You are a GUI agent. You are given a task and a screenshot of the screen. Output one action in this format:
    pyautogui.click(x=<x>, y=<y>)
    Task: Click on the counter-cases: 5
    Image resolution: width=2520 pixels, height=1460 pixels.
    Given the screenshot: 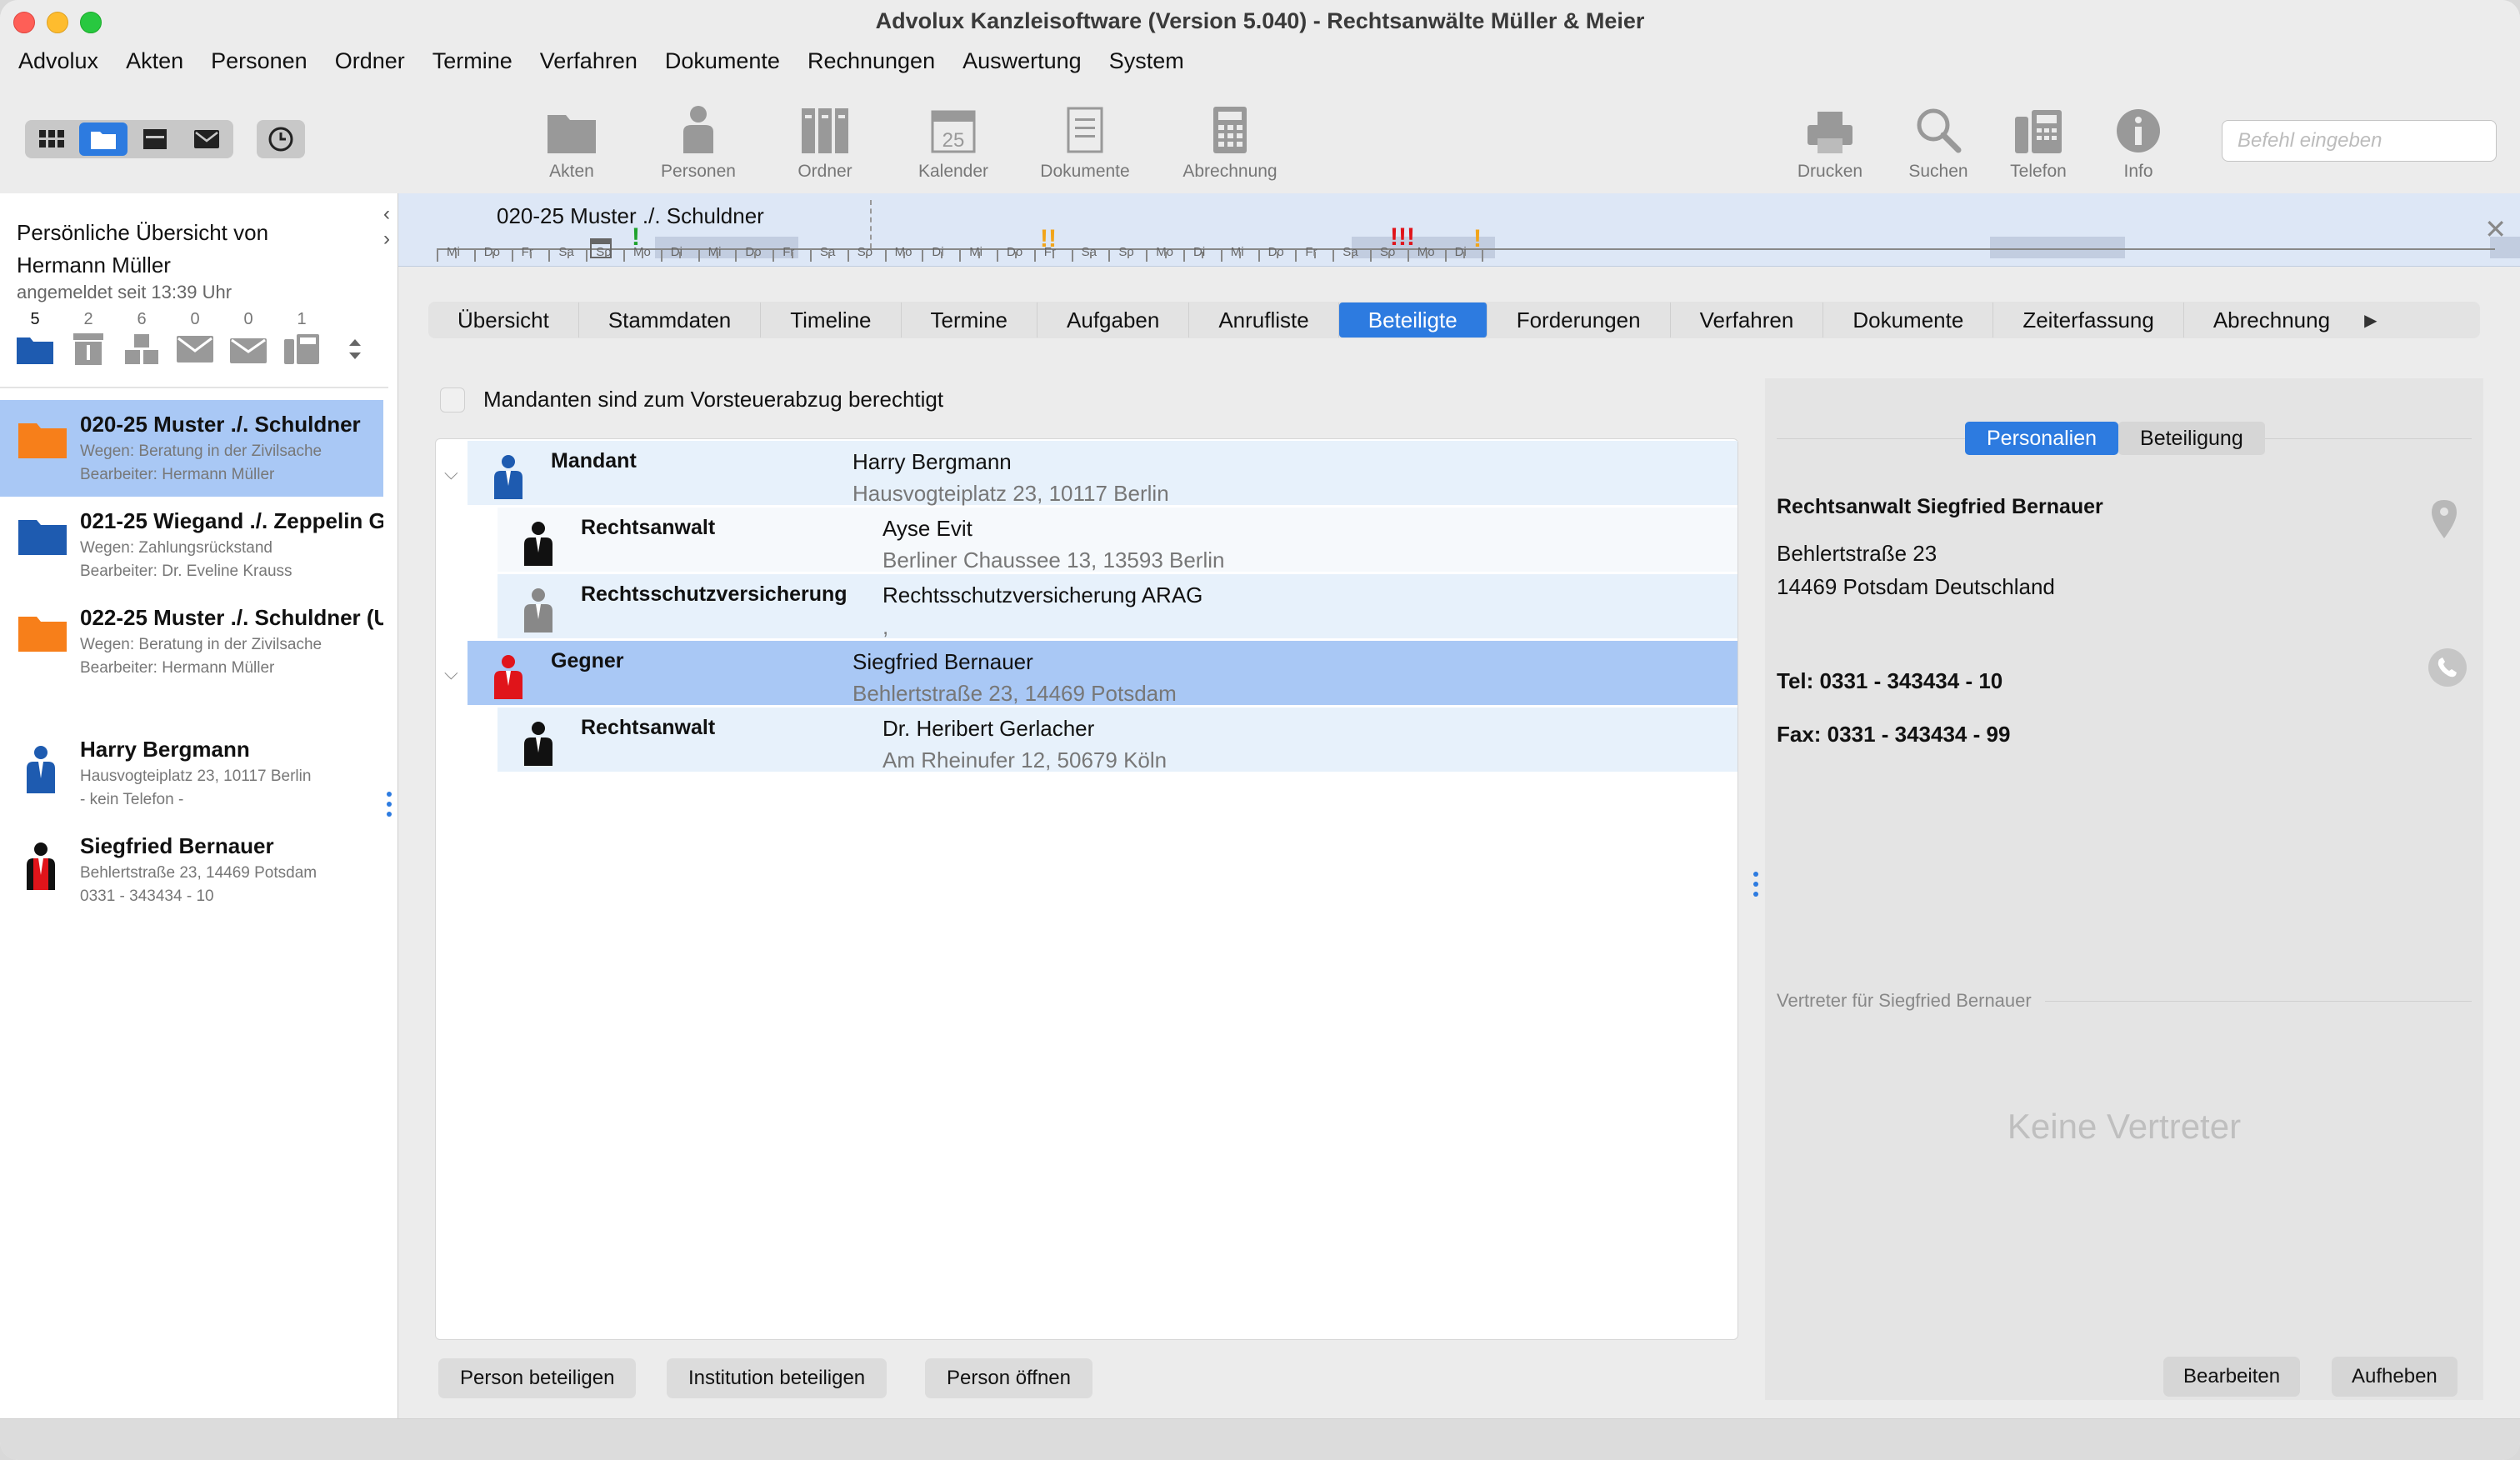 What is the action you would take?
    pyautogui.click(x=35, y=339)
    